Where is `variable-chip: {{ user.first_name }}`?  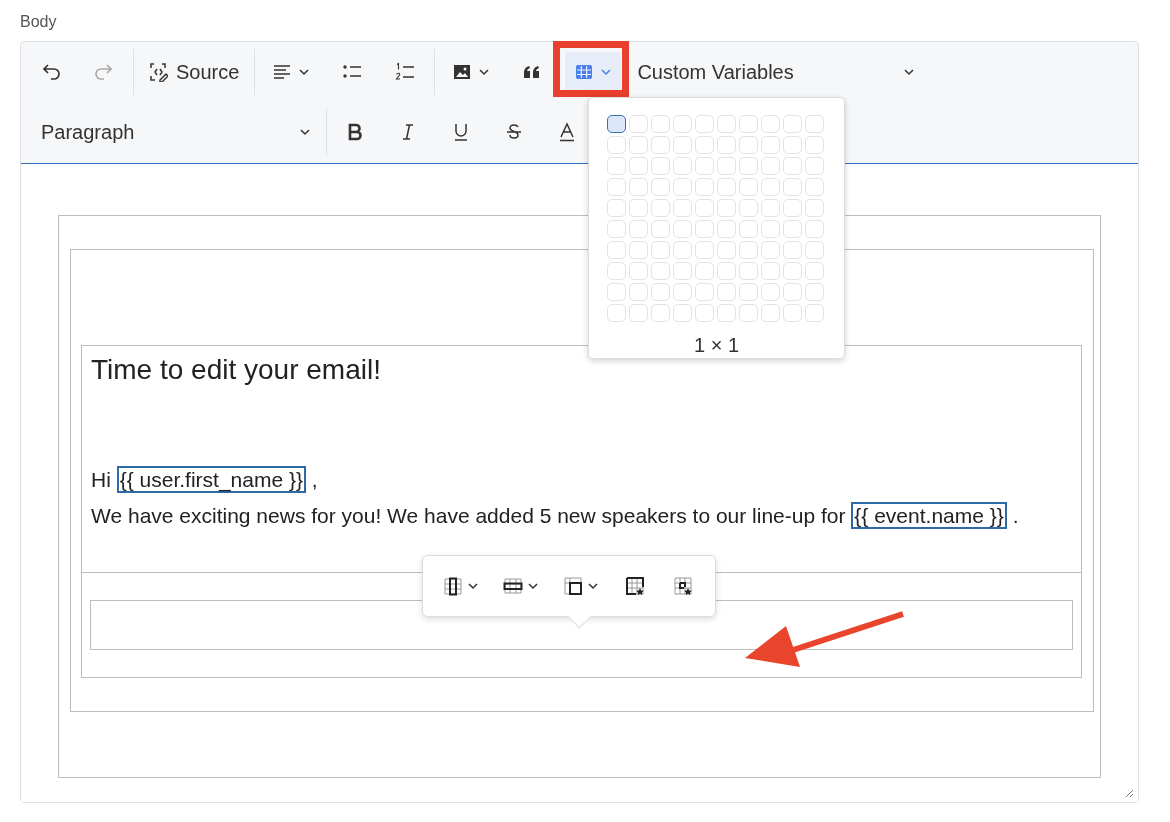
variable-chip: {{ user.first_name }} is located at coordinates (211, 479).